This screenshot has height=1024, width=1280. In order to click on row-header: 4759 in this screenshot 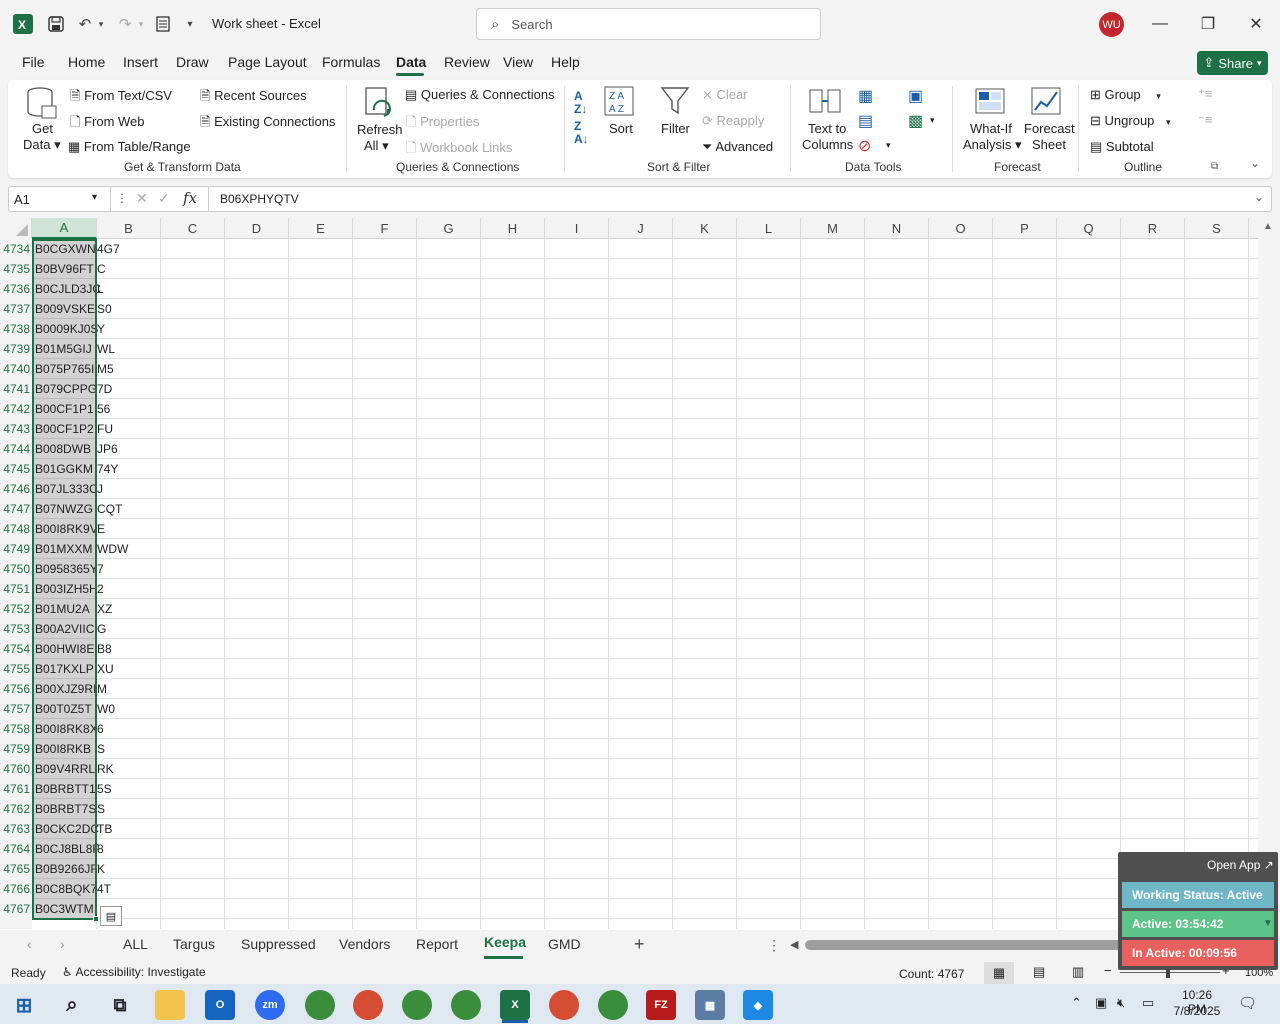, I will do `click(16, 749)`.